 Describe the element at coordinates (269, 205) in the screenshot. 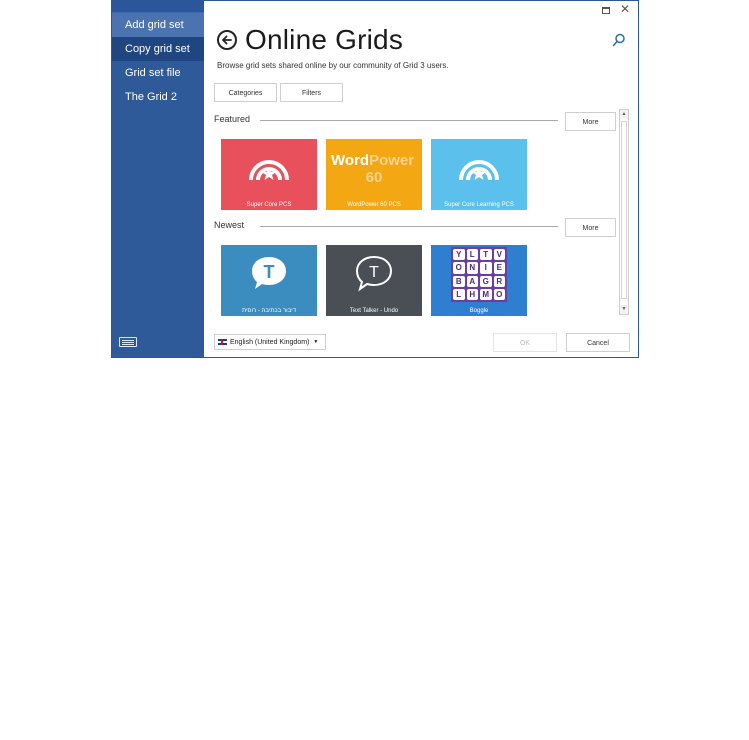

I see `tile-caption: Super Core PCS` at that location.